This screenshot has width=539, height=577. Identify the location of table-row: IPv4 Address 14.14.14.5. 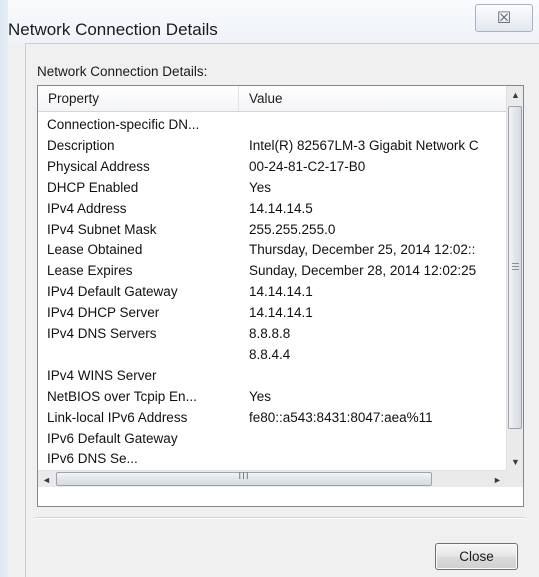
(272, 209).